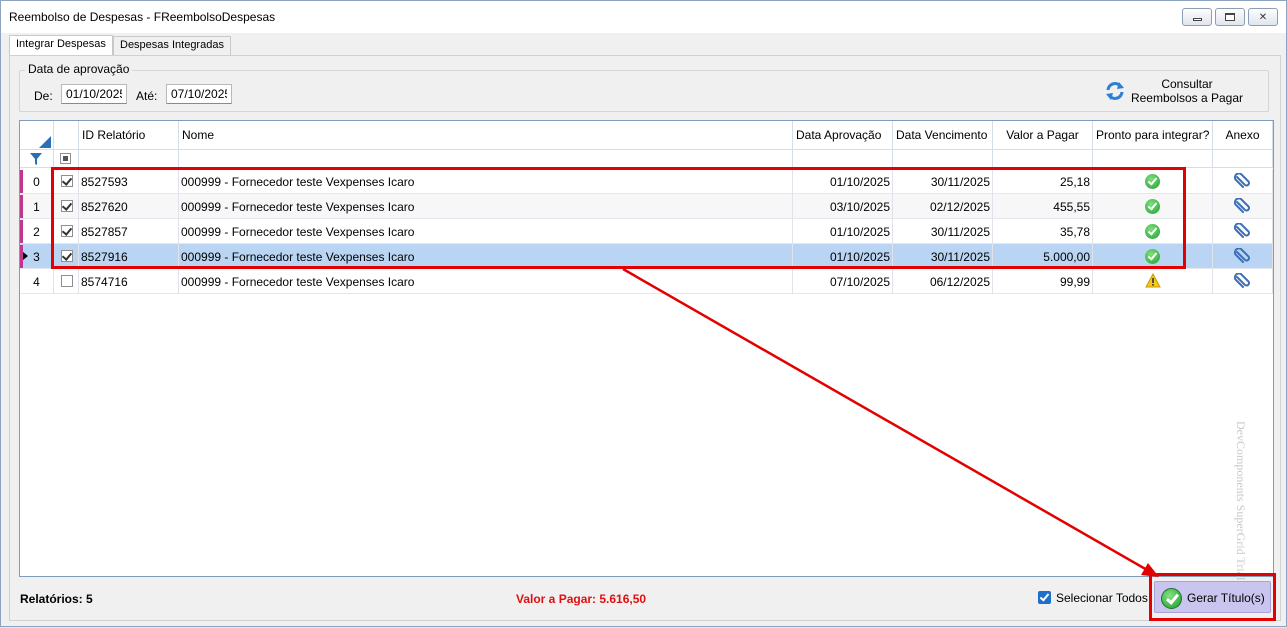 The width and height of the screenshot is (1287, 628). What do you see at coordinates (61, 45) in the screenshot?
I see `tab-integrar-despesas: Integrar Despesas` at bounding box center [61, 45].